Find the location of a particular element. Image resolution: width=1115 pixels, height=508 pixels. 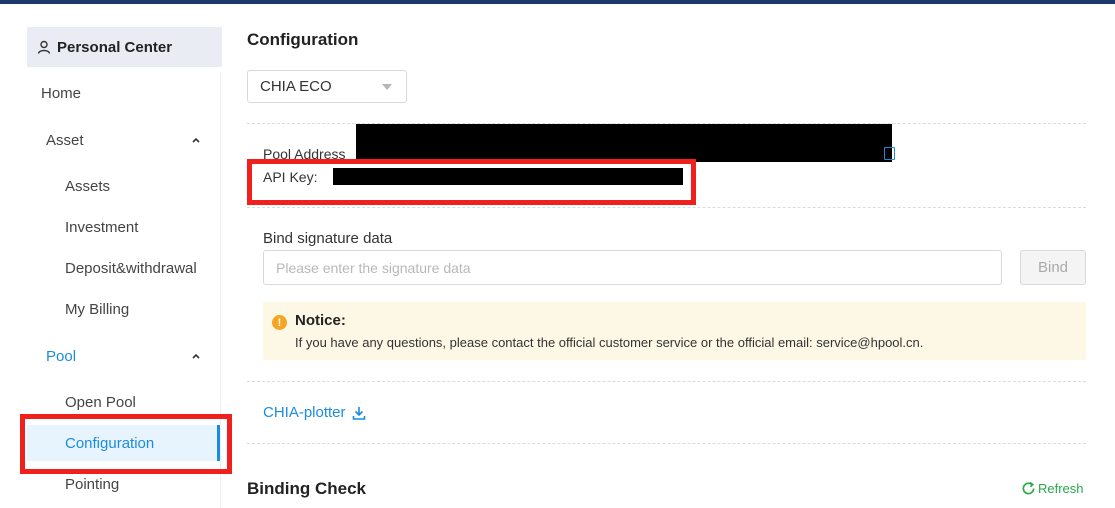

sidebar-item-label: Pointing is located at coordinates (92, 484).